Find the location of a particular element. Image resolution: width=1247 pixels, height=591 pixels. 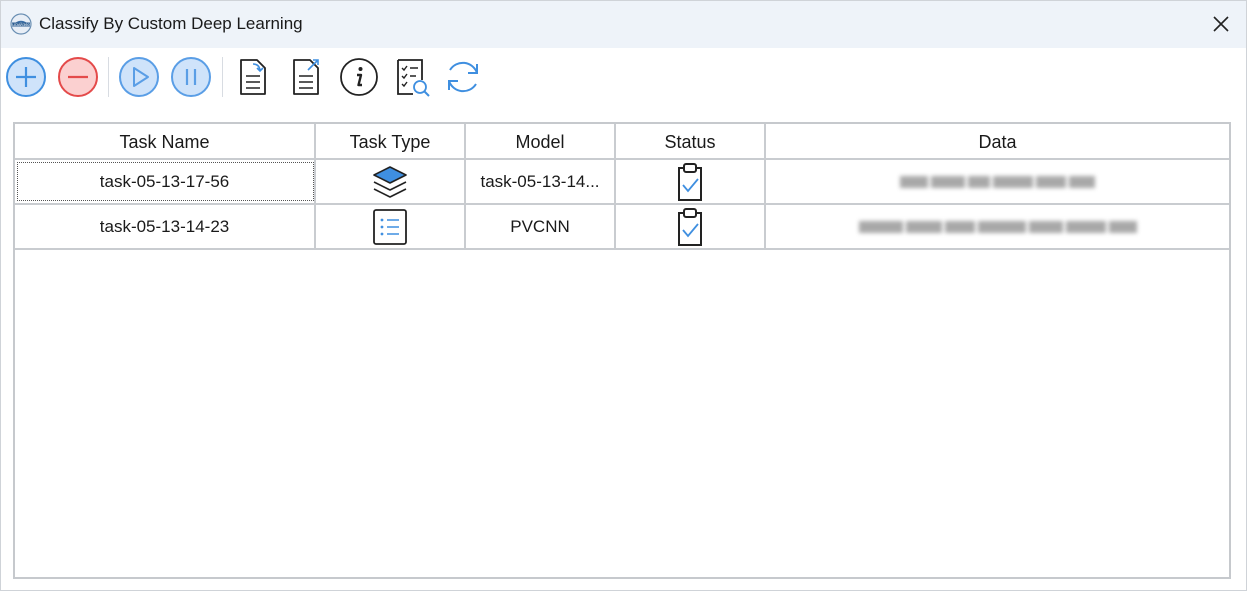

column-header-task-name: Task Name is located at coordinates (165, 142).